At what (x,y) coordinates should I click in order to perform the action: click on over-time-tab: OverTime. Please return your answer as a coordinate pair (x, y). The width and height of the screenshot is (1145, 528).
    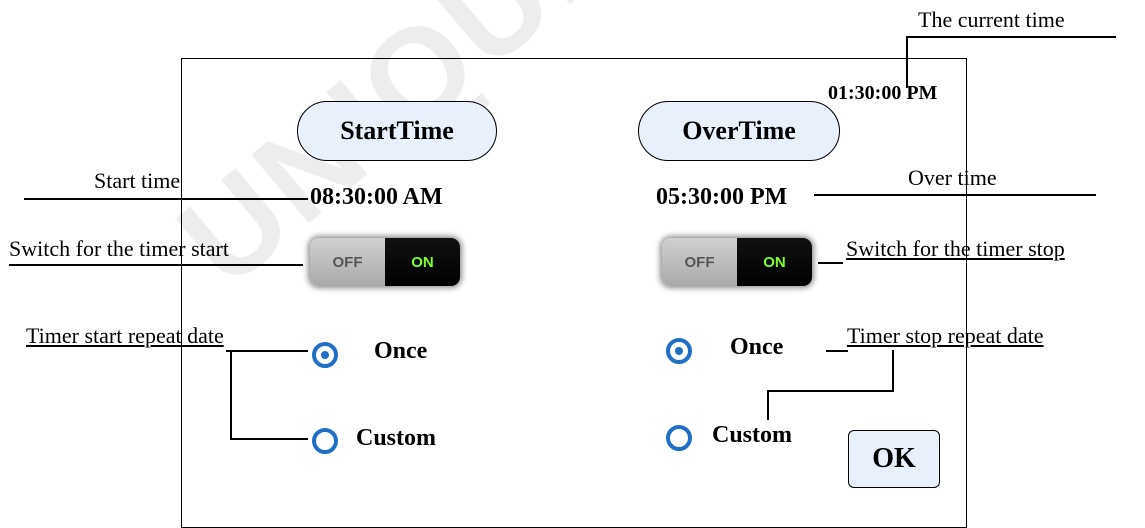
    Looking at the image, I should click on (739, 131).